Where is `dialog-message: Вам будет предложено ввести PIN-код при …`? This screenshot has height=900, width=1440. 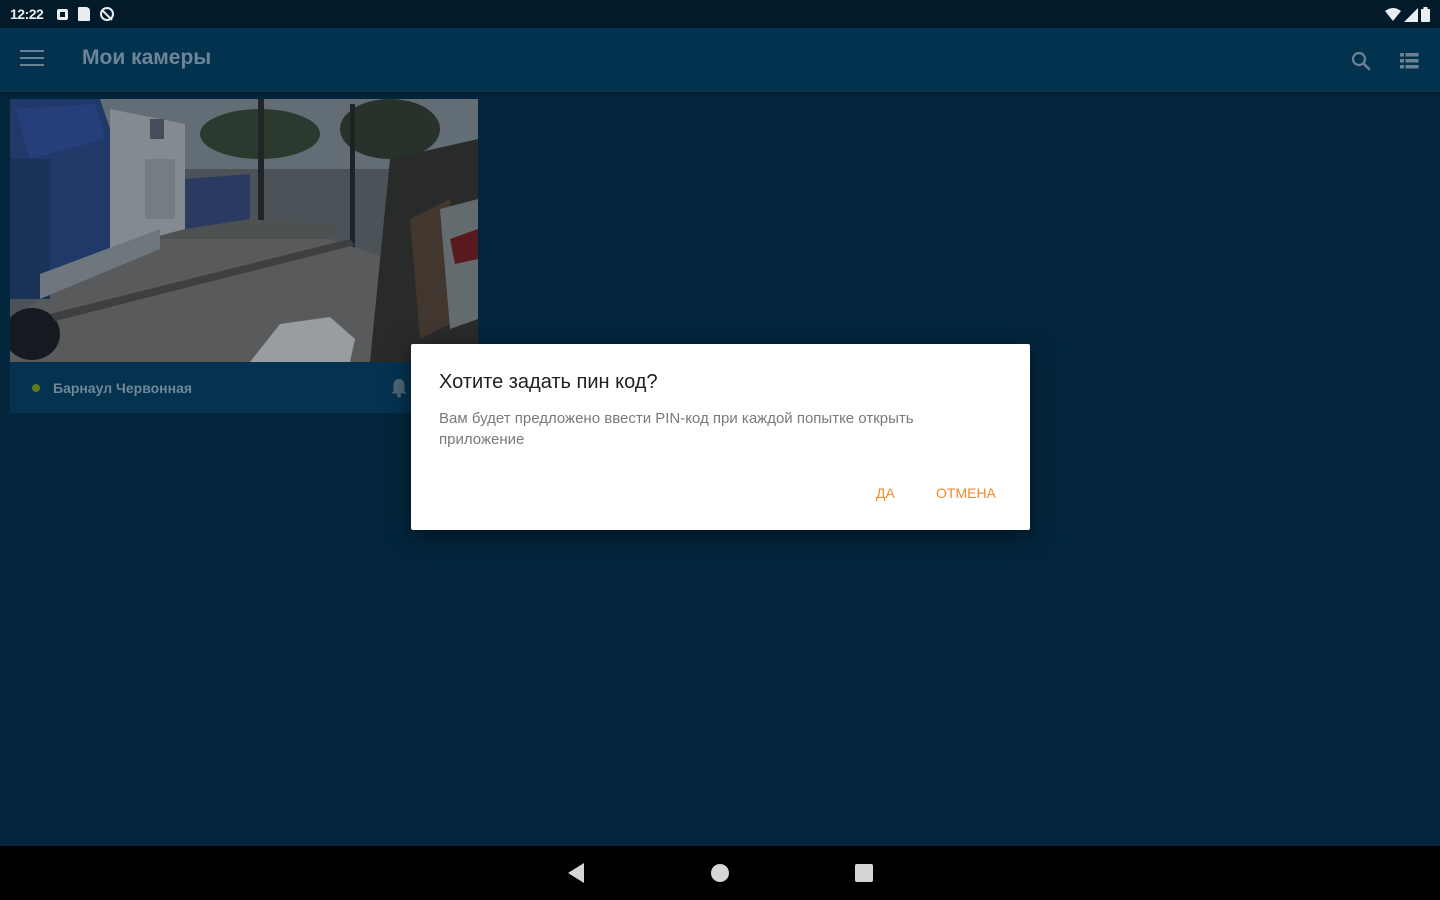
dialog-message: Вам будет предложено ввести PIN-код при … is located at coordinates (676, 429).